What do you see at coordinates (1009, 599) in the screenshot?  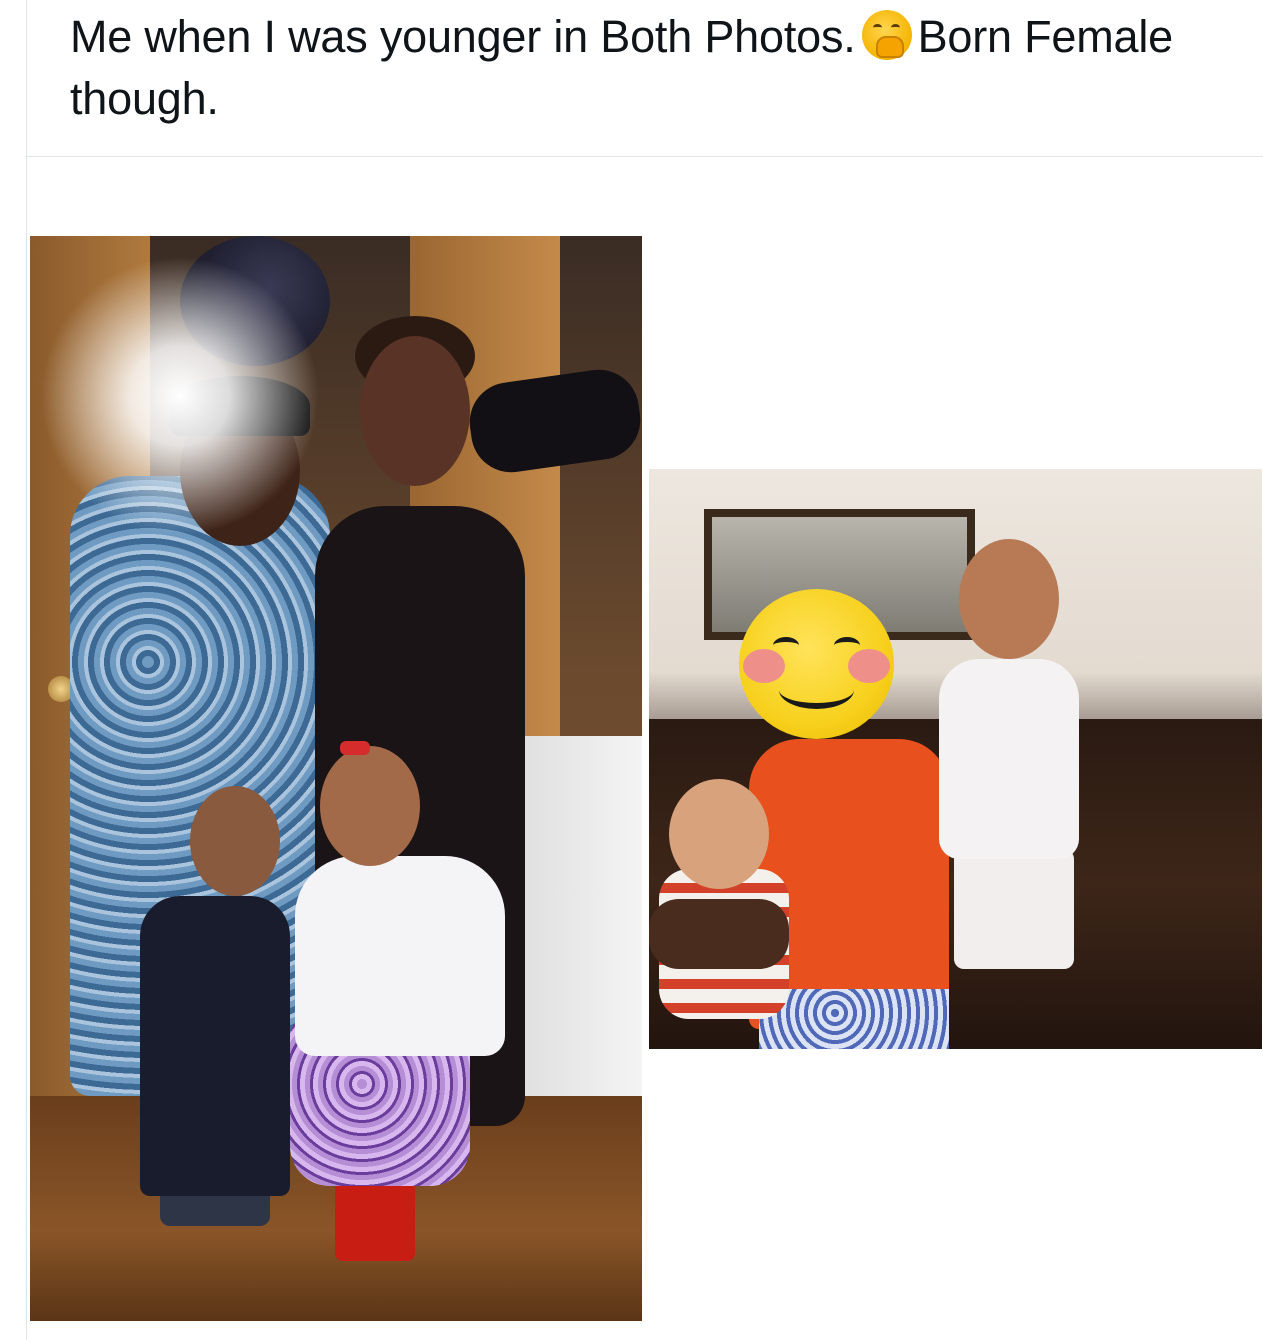 I see `toddler-head` at bounding box center [1009, 599].